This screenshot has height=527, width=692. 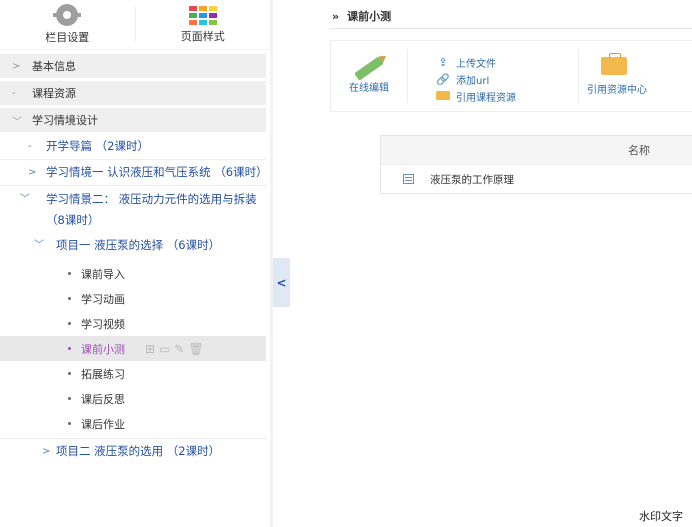 I want to click on item-label: 学习情境一 认识液压和气压系统 （6课时）, so click(x=157, y=172).